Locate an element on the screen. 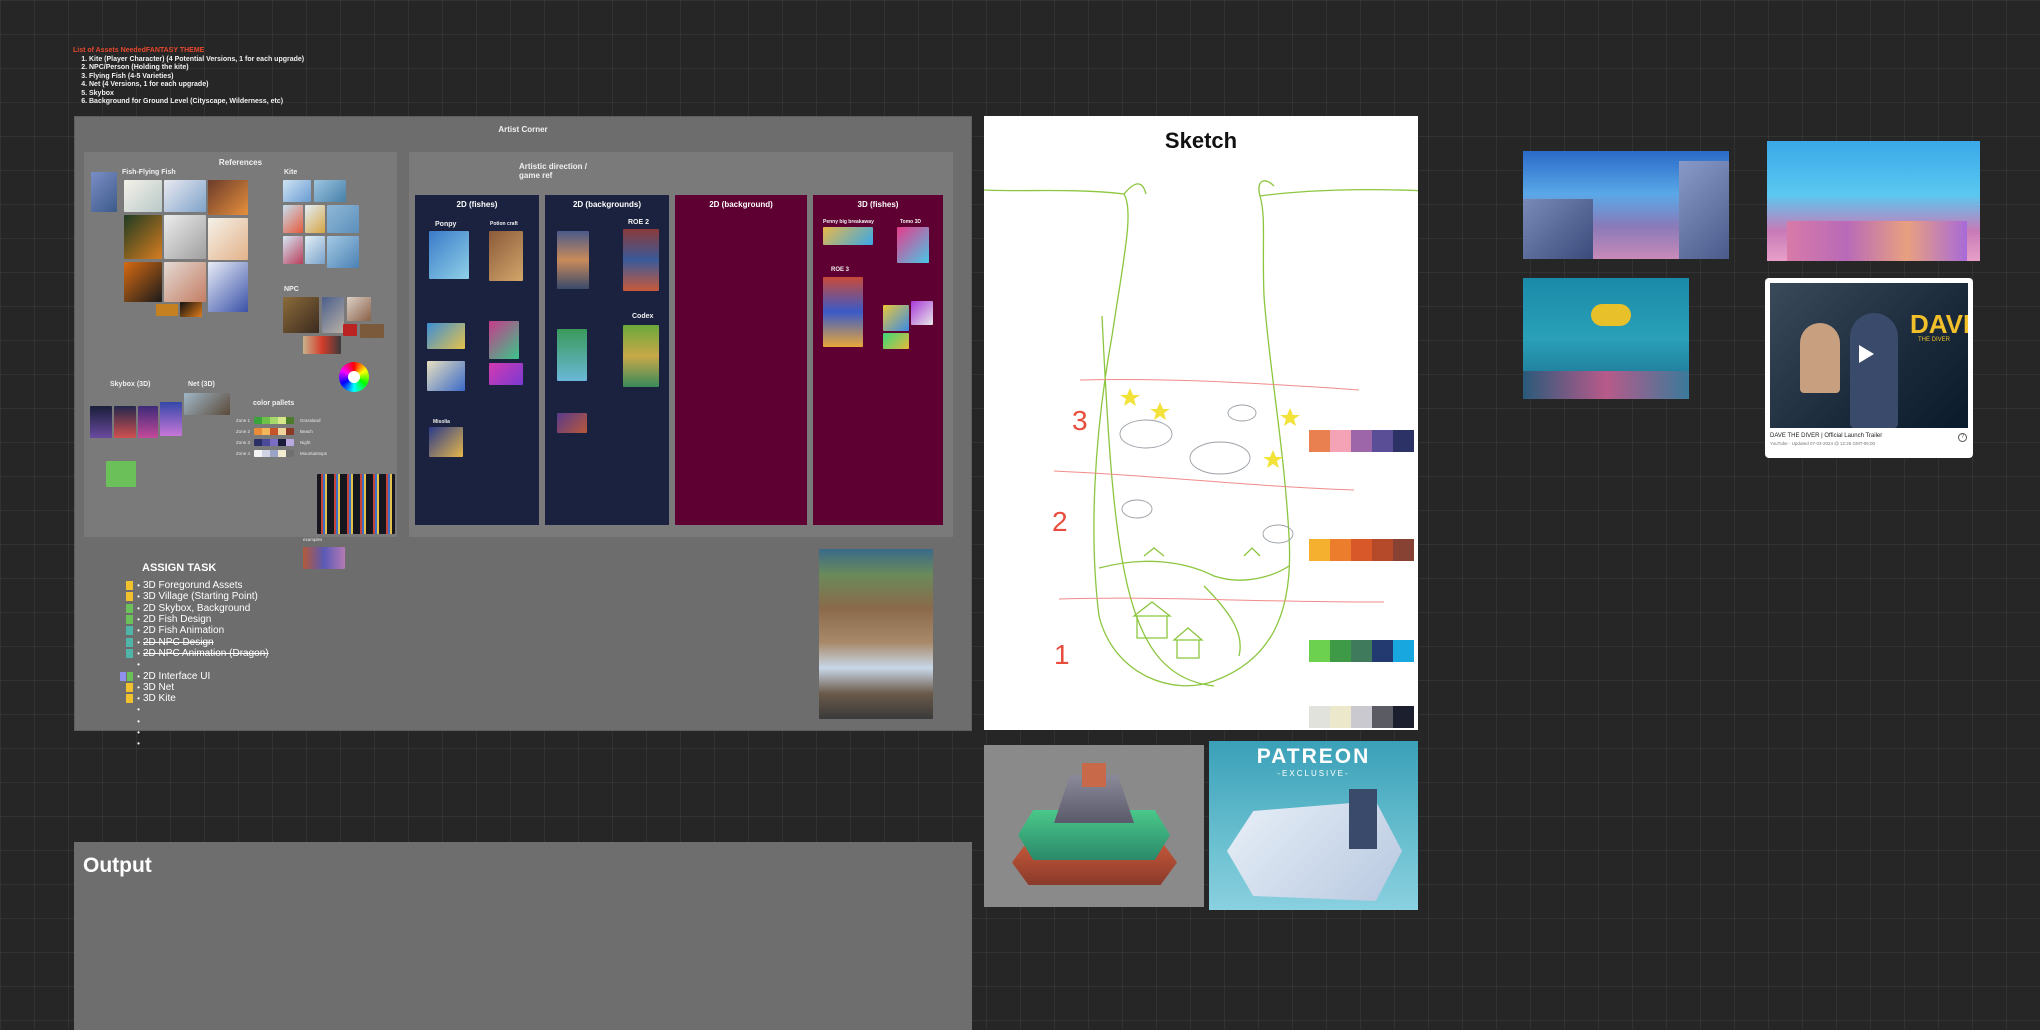  net-image is located at coordinates (207, 404).